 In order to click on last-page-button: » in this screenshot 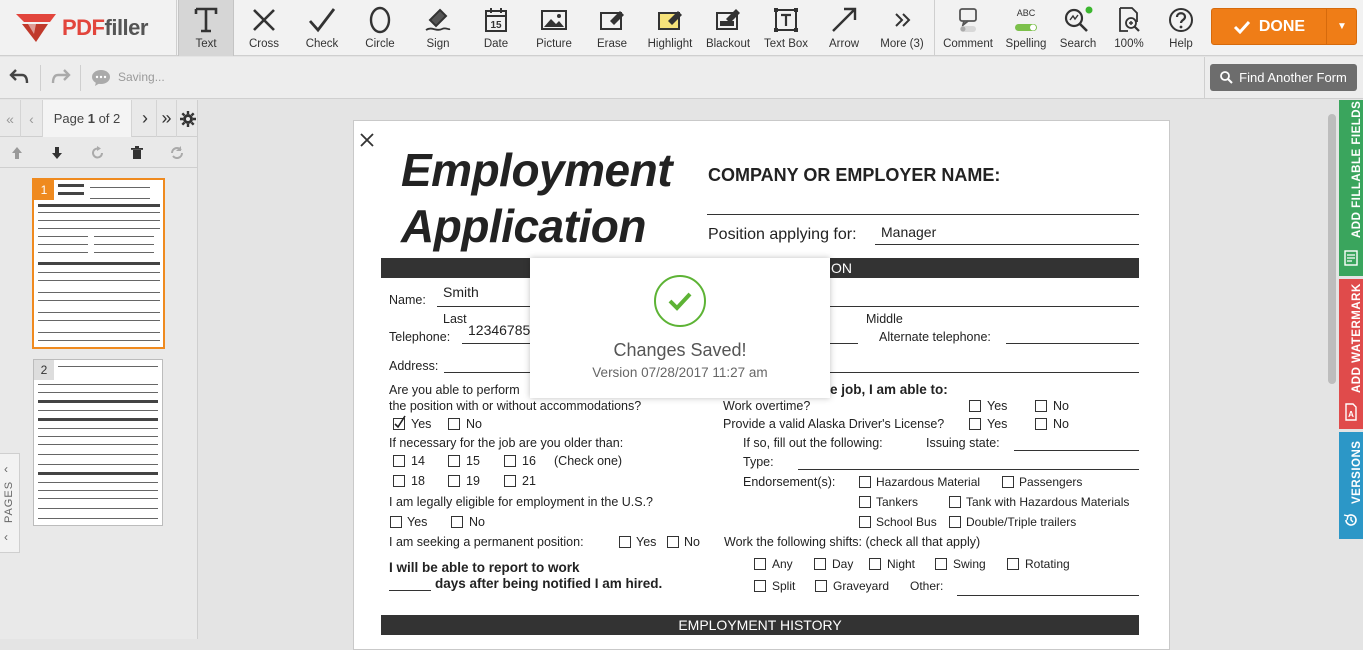, I will do `click(166, 118)`.